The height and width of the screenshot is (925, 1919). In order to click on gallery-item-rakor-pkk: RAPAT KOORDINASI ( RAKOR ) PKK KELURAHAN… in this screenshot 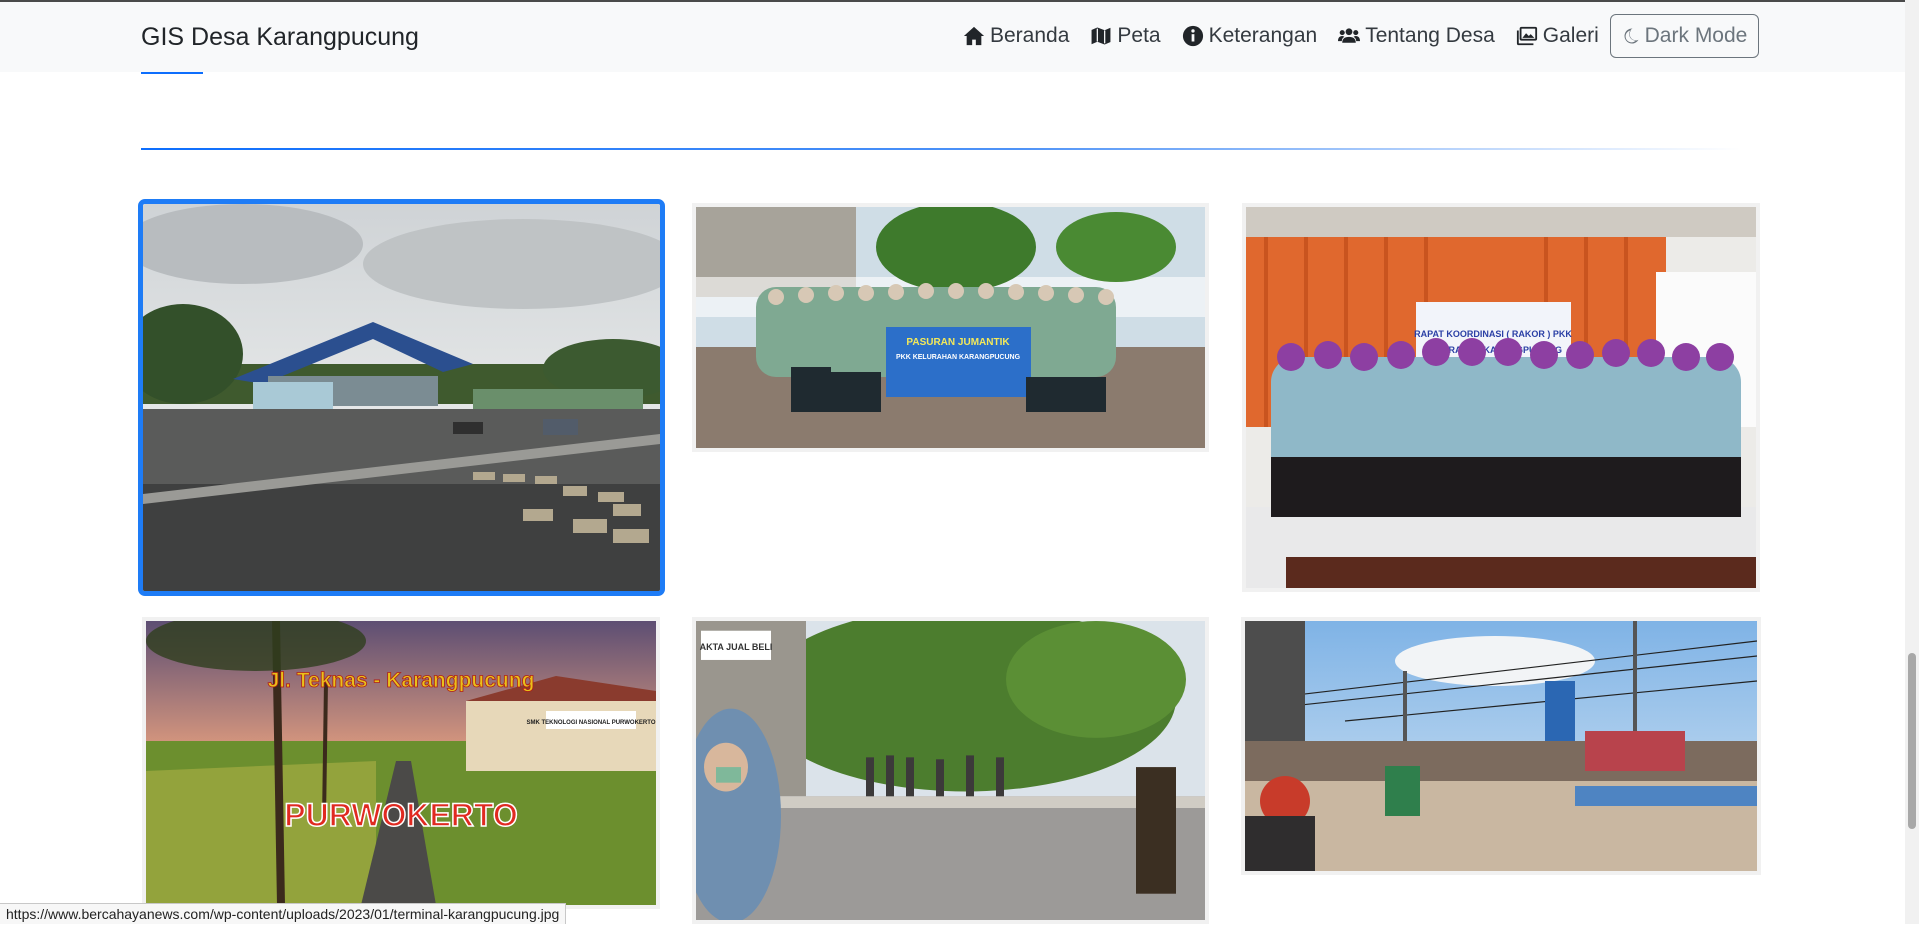, I will do `click(1501, 397)`.